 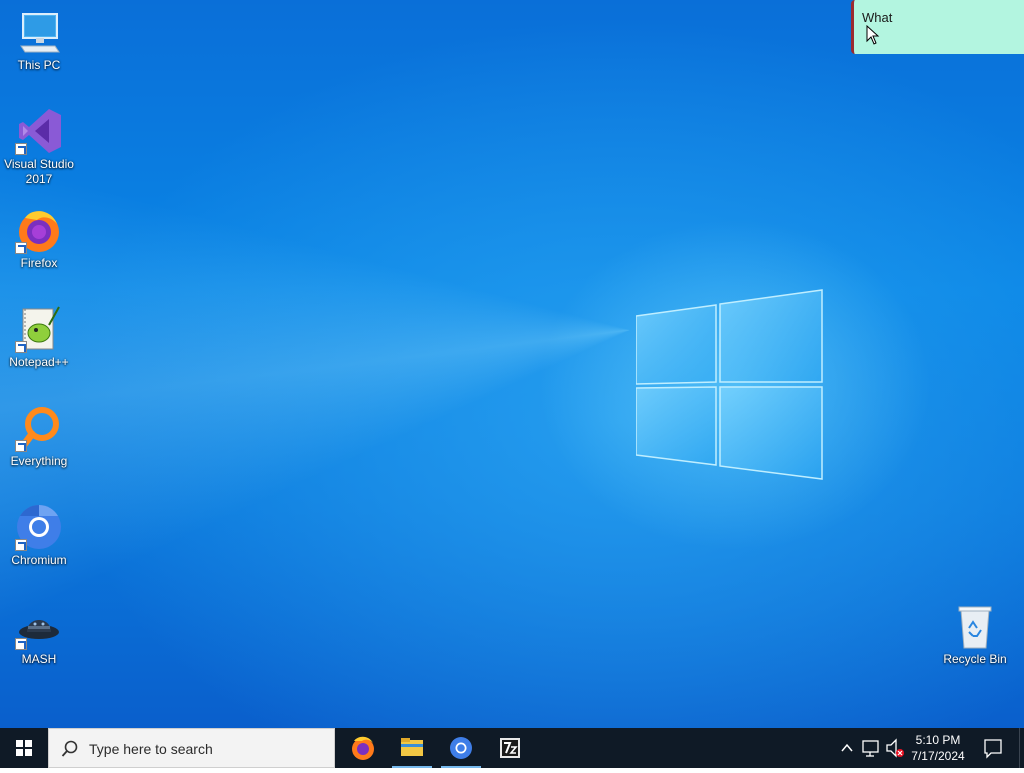 I want to click on search-icon, so click(x=69, y=748).